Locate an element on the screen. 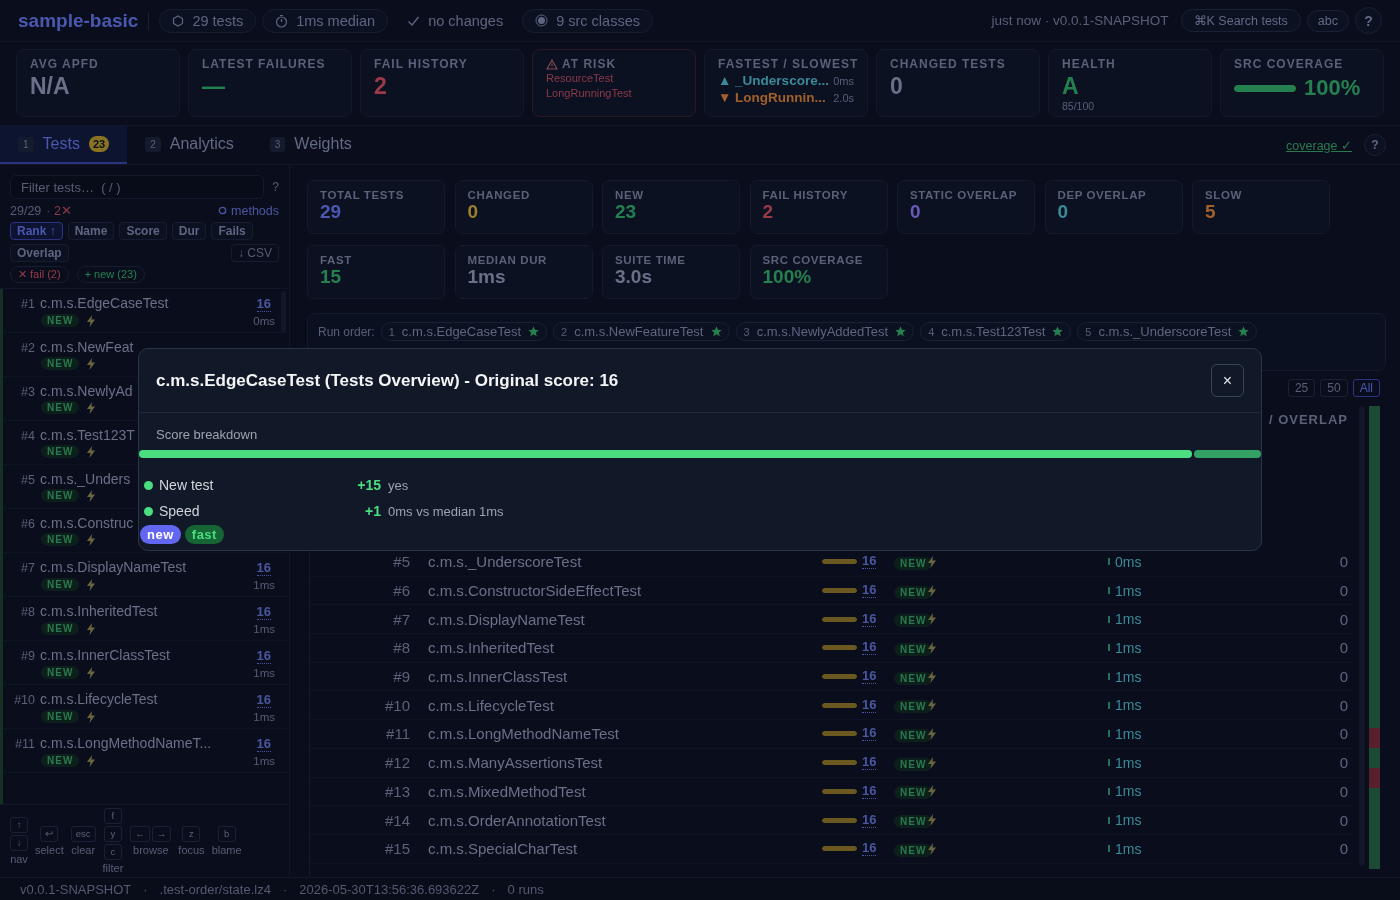 Image resolution: width=1400 pixels, height=900 pixels. health-score: 85/100 is located at coordinates (1079, 106).